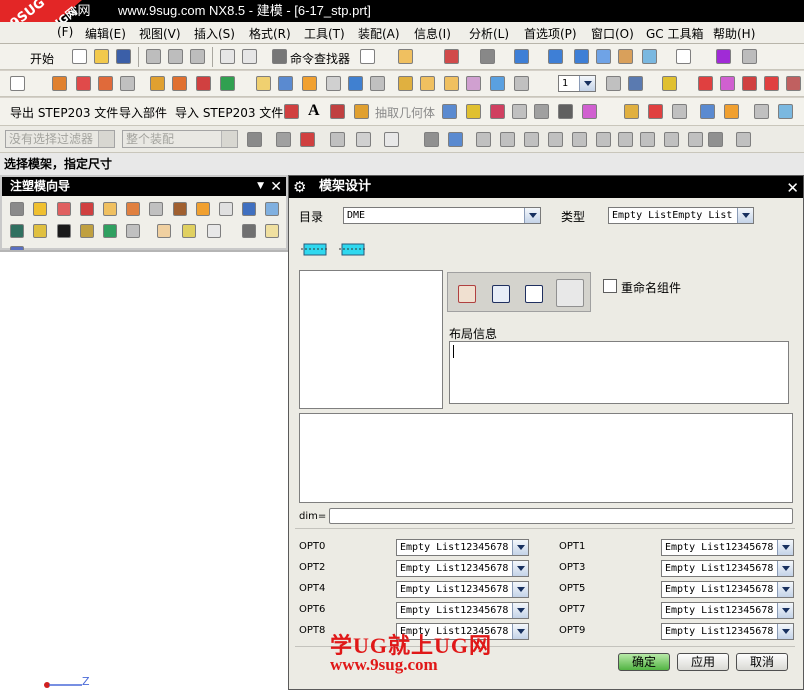 This screenshot has width=804, height=690. What do you see at coordinates (462, 589) in the screenshot?
I see `opt4-select: Empty List12345678` at bounding box center [462, 589].